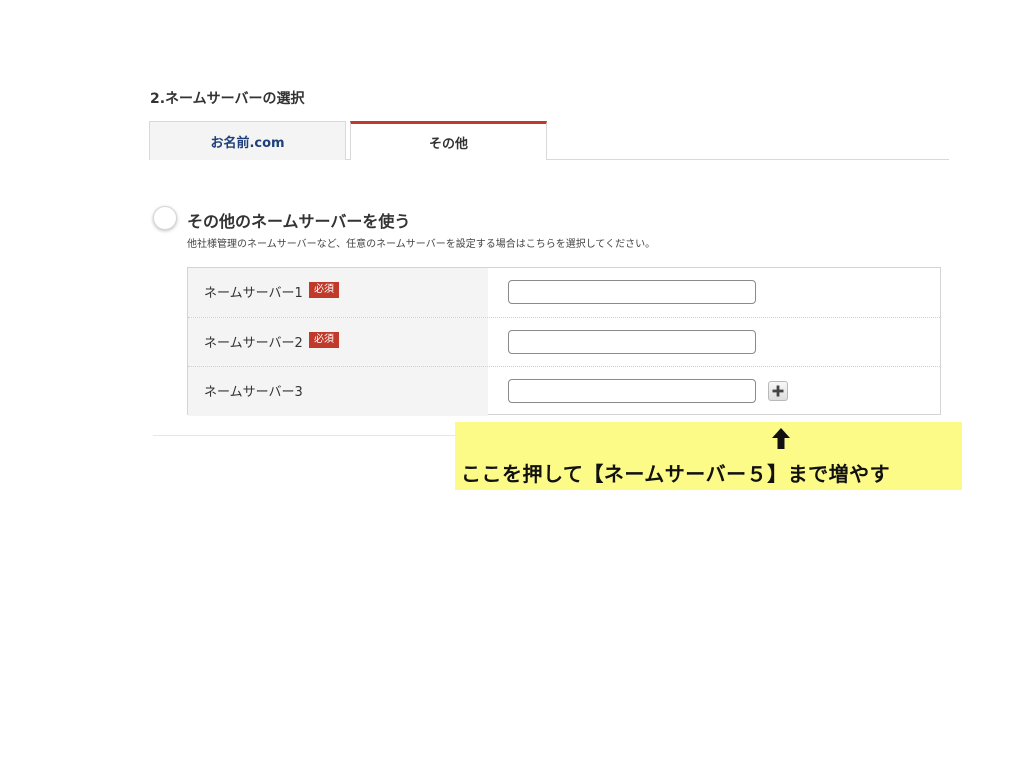  Describe the element at coordinates (165, 218) in the screenshot. I see `other-nameserver-radio` at that location.